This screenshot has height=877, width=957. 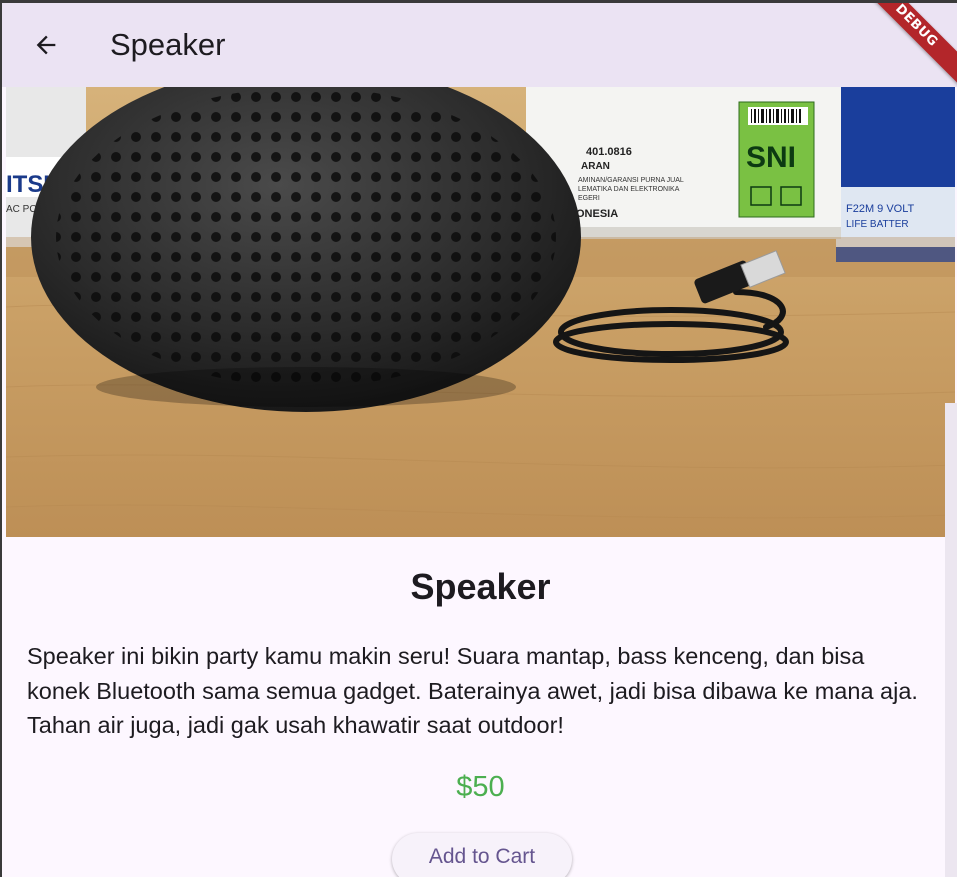 What do you see at coordinates (168, 44) in the screenshot?
I see `page-title: Speaker` at bounding box center [168, 44].